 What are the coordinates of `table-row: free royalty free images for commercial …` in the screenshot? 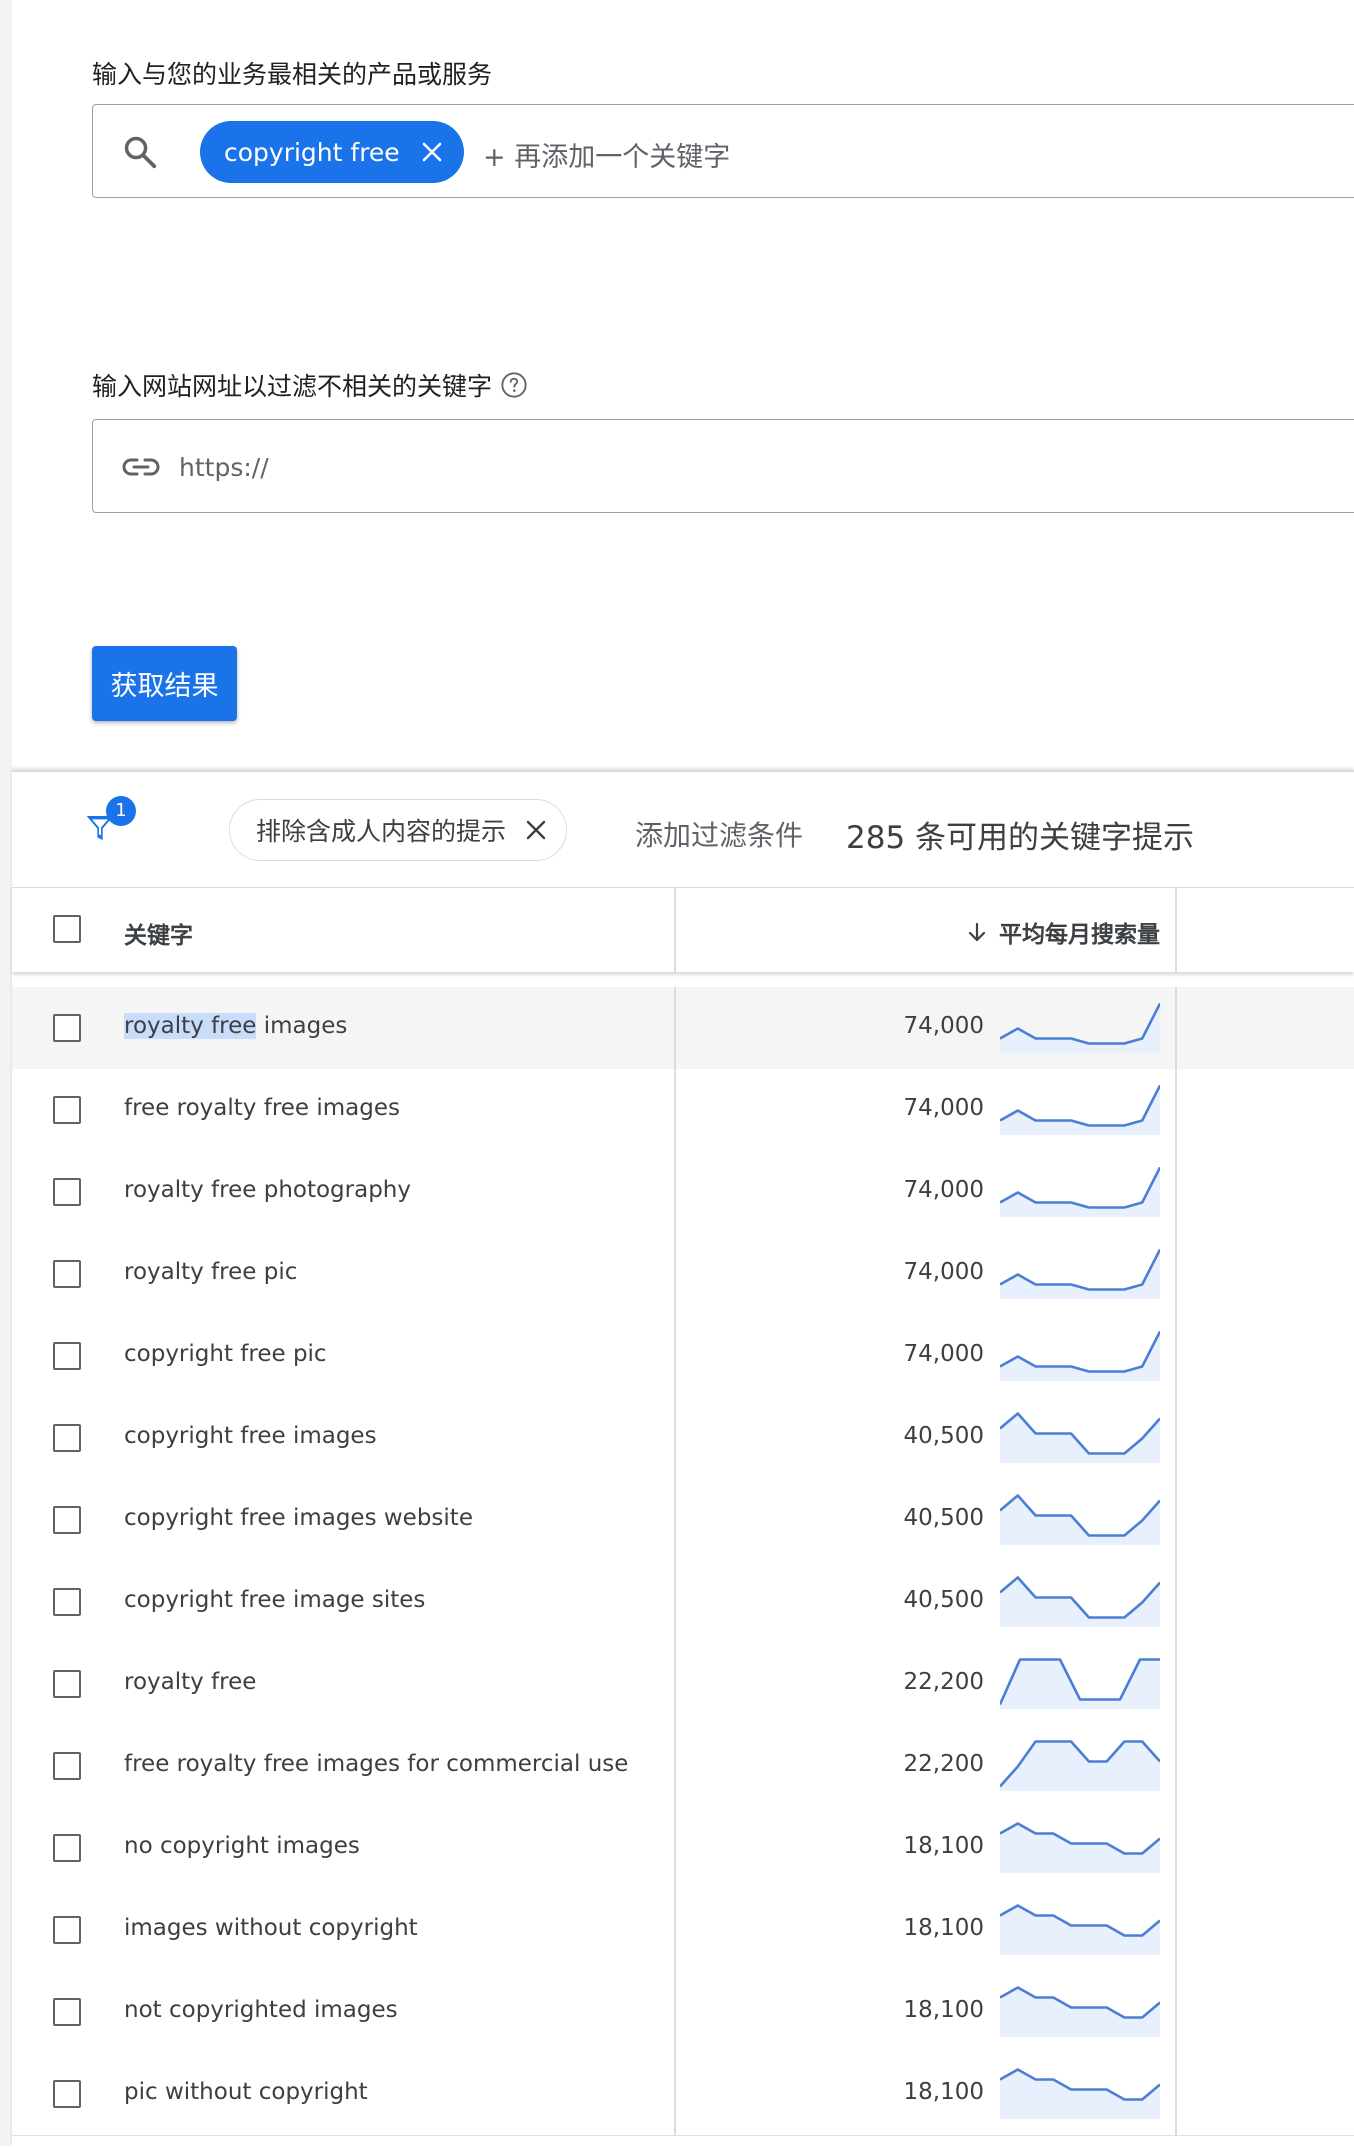 It's located at (683, 1766).